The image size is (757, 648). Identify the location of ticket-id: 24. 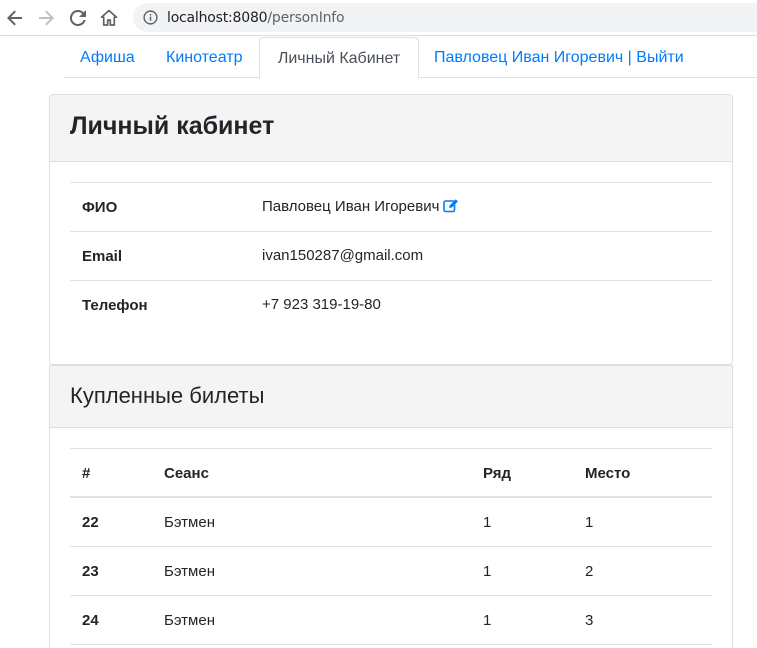
(90, 620).